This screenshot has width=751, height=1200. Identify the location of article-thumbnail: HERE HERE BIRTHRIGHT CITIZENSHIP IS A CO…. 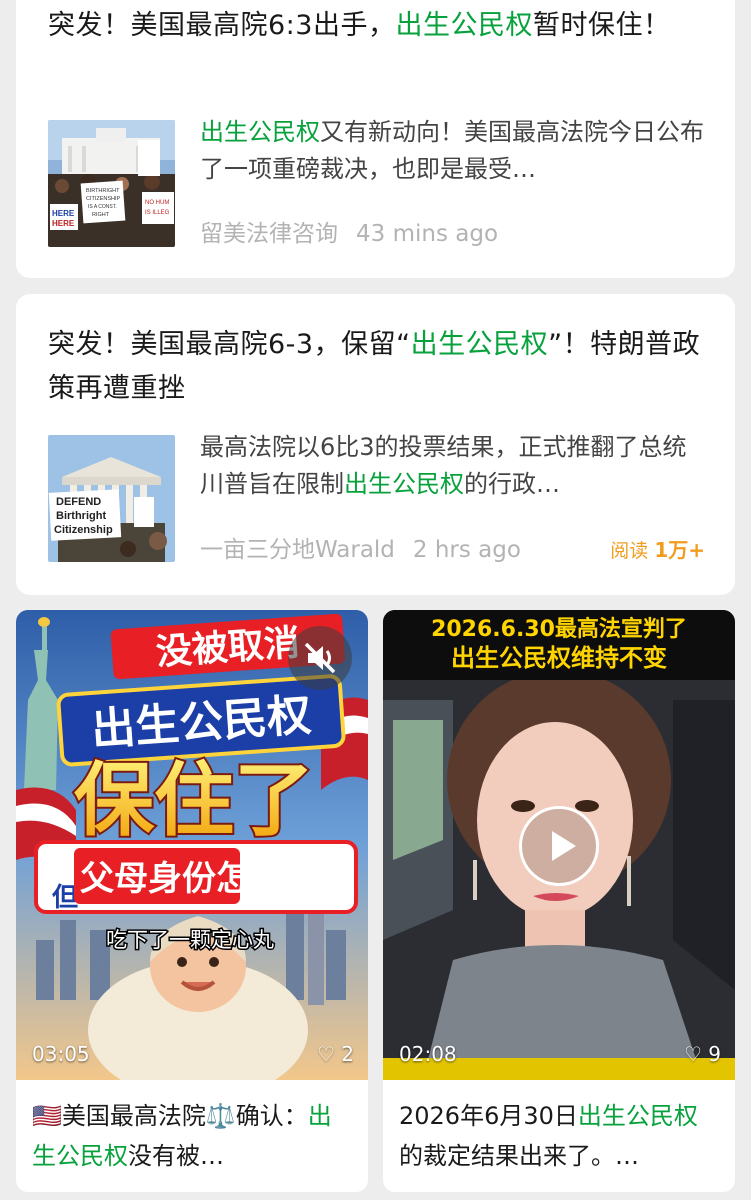
(111, 183).